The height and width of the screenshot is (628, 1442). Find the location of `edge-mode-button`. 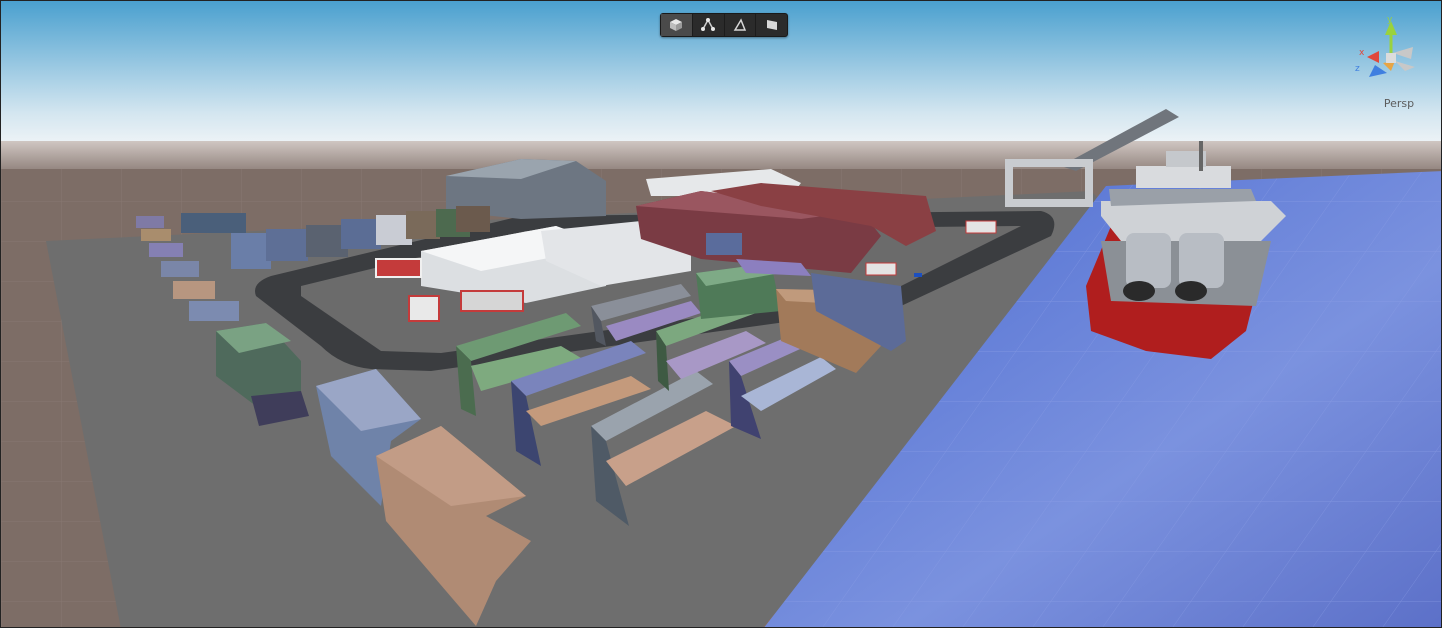

edge-mode-button is located at coordinates (741, 25).